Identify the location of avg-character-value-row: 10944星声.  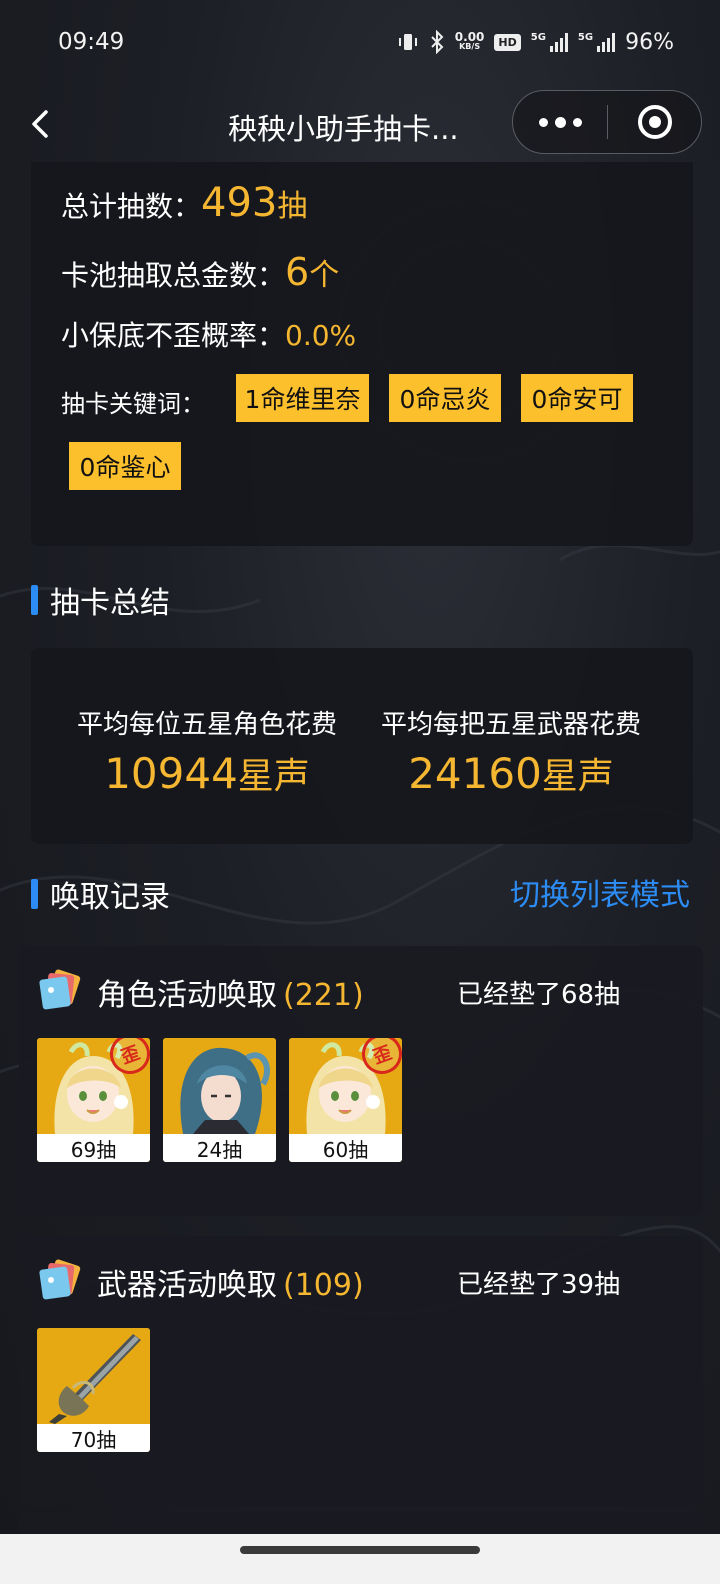
(207, 773).